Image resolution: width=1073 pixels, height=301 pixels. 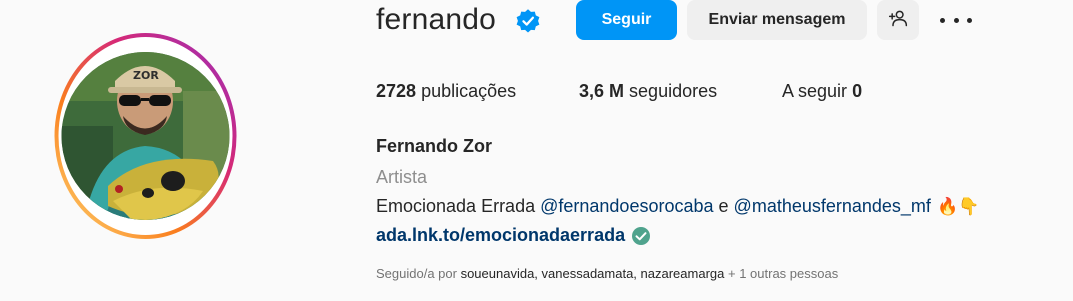 I want to click on profile-username: fernando, so click(x=436, y=19).